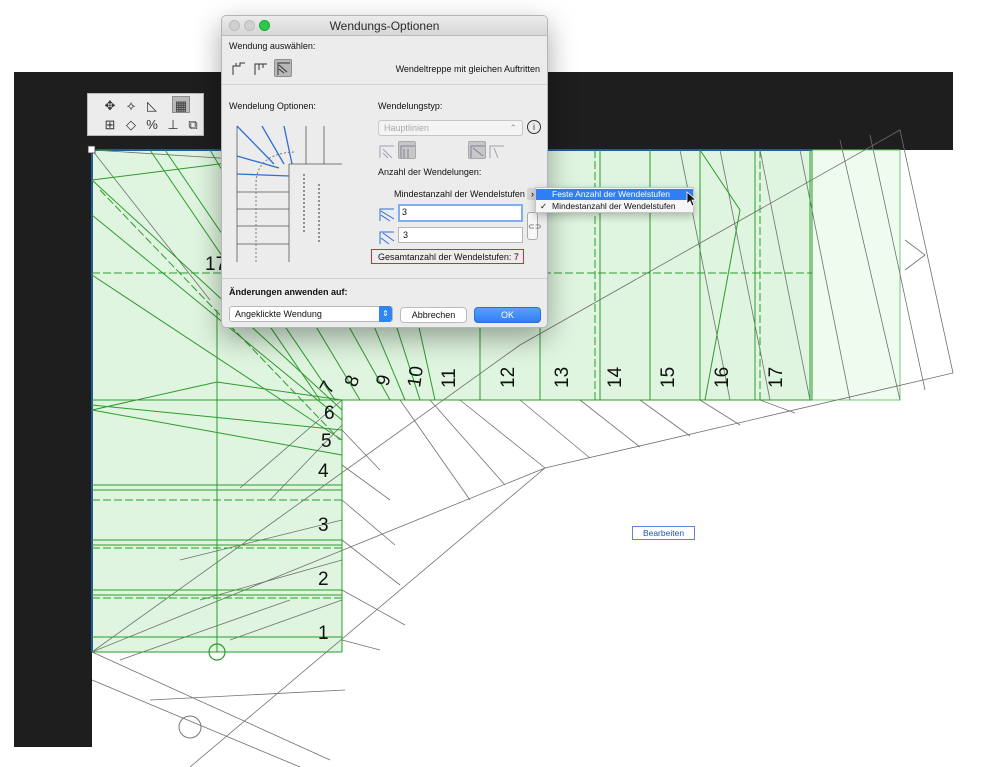  Describe the element at coordinates (668, 377) in the screenshot. I see `step-number-15: 15` at that location.